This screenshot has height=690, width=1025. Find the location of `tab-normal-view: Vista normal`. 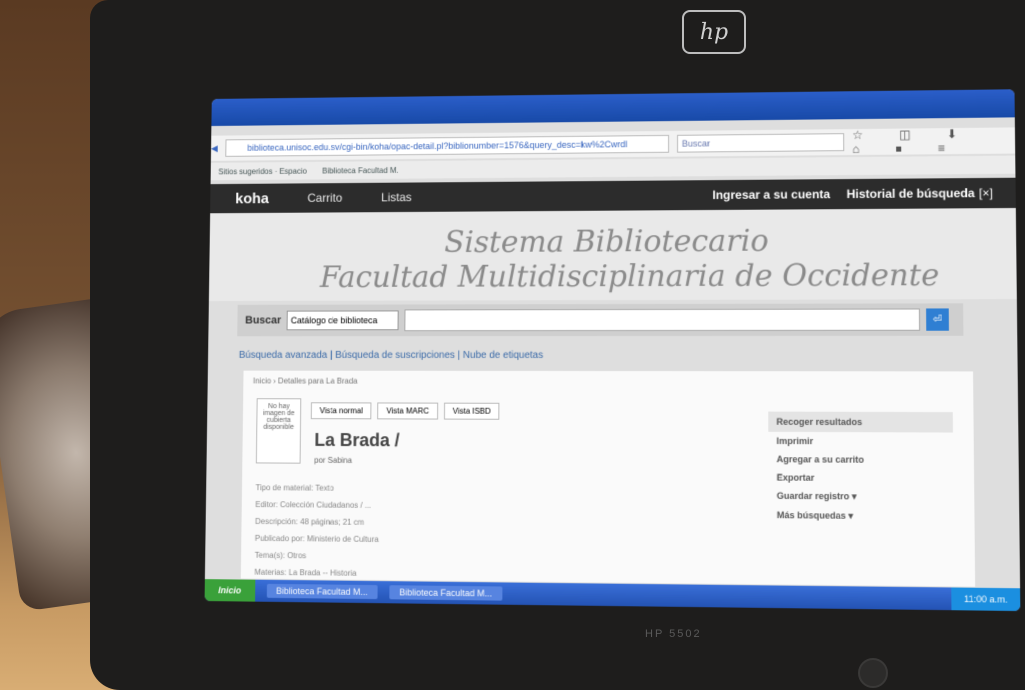

tab-normal-view: Vista normal is located at coordinates (341, 411).